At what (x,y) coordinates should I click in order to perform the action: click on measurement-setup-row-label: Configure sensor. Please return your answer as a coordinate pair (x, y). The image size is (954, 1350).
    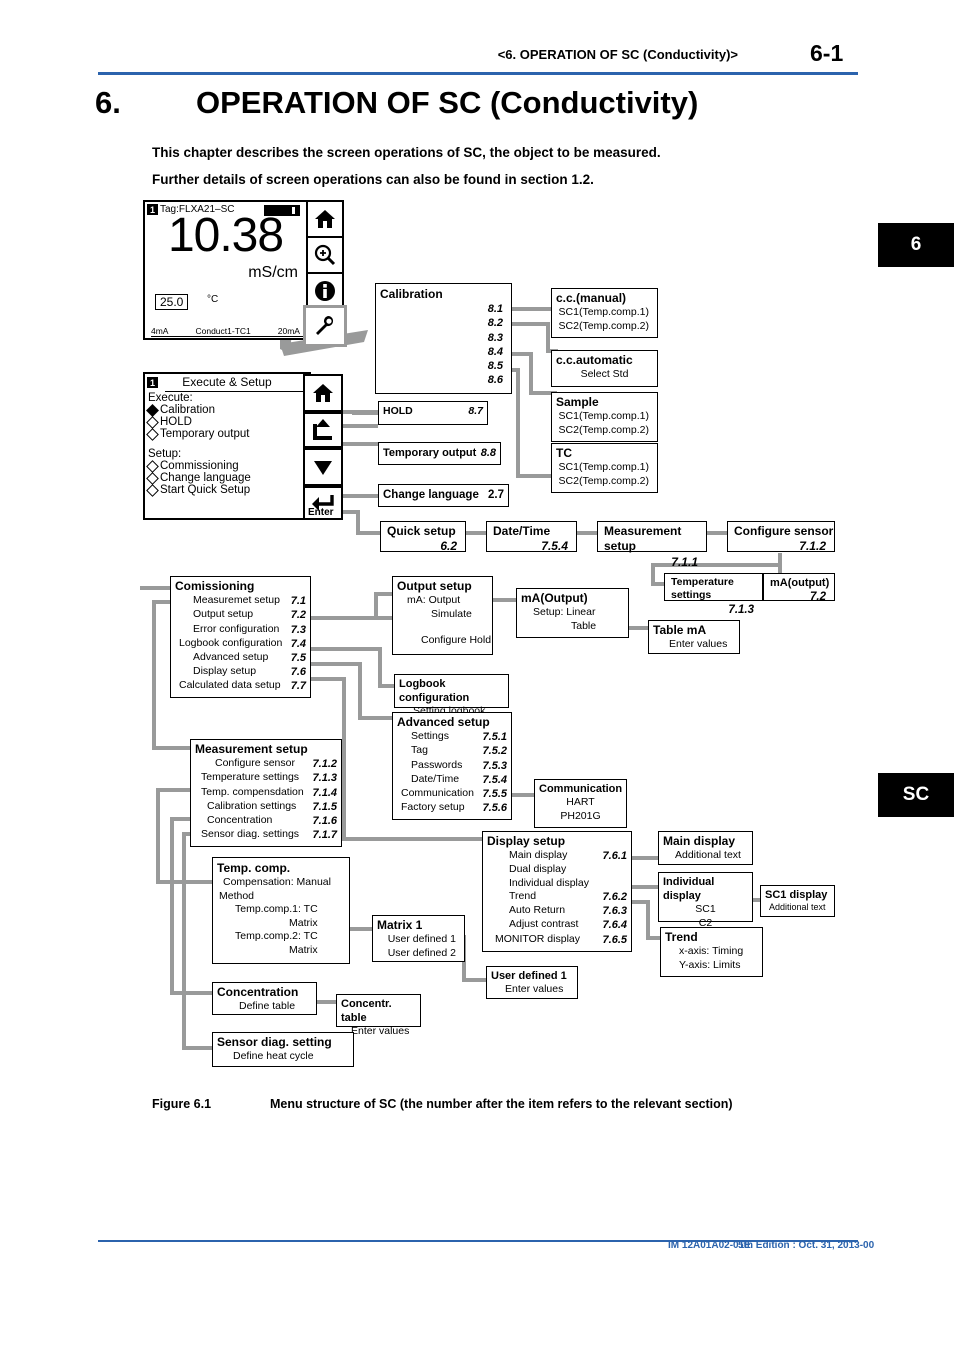
    Looking at the image, I should click on (255, 763).